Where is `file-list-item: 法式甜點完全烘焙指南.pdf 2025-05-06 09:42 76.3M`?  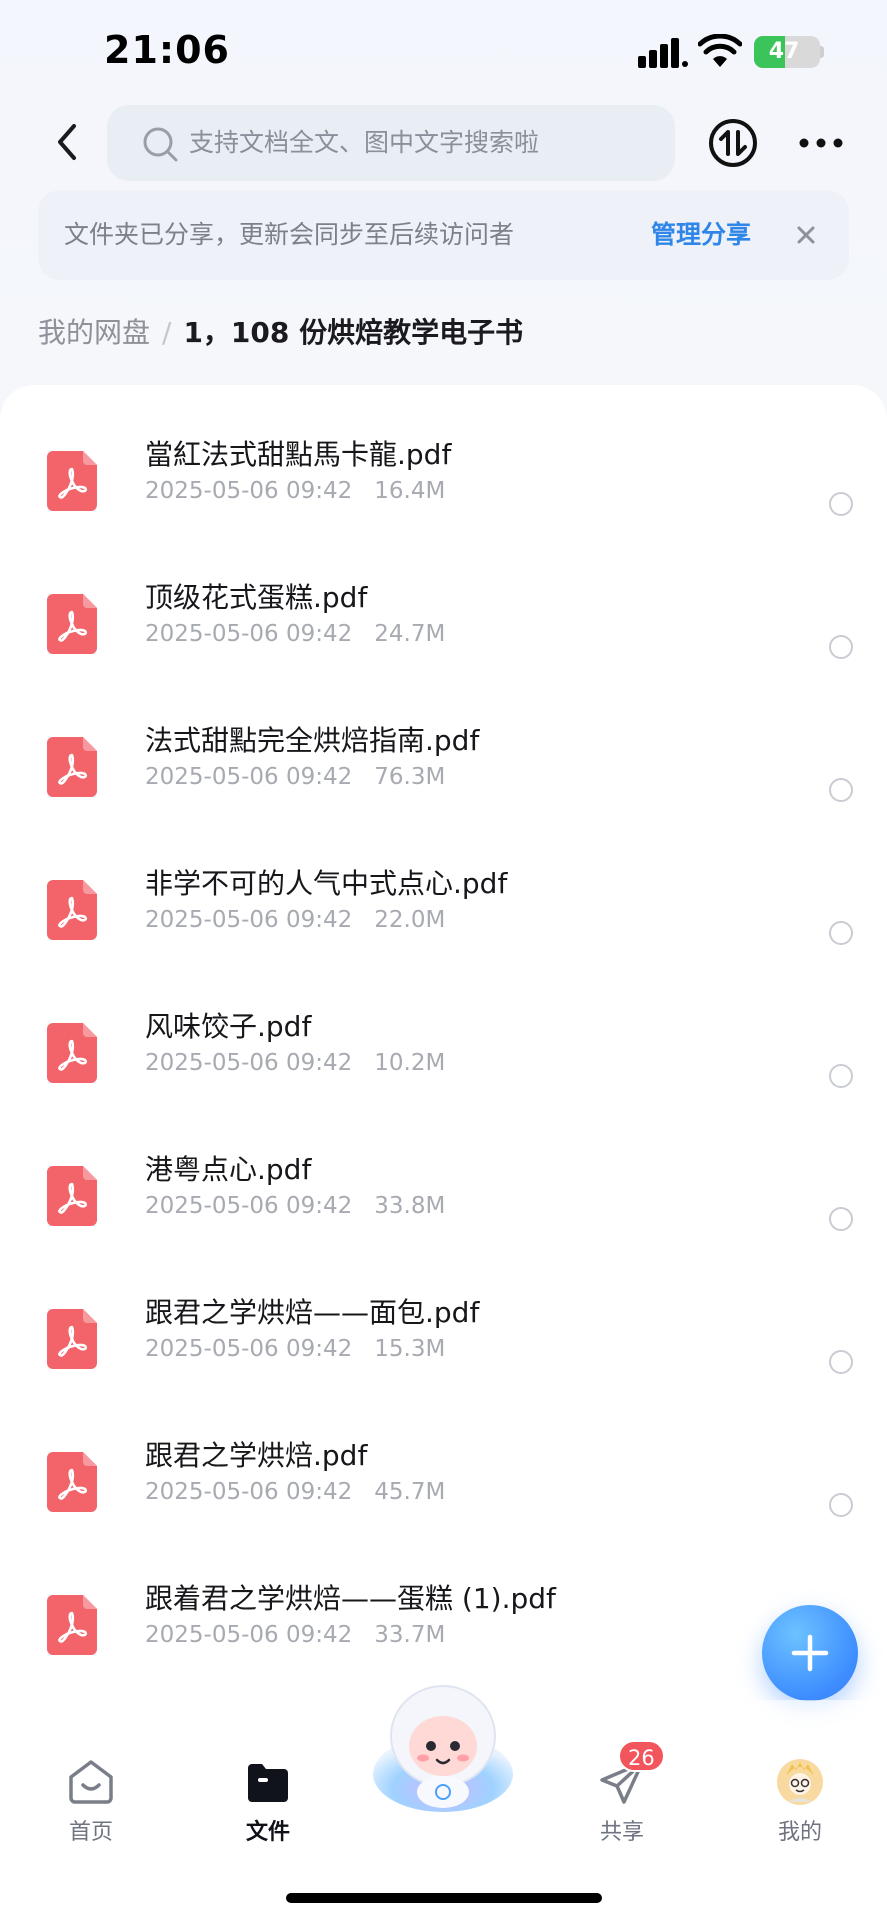
file-list-item: 法式甜點完全烘焙指南.pdf 2025-05-06 09:42 76.3M is located at coordinates (443, 769).